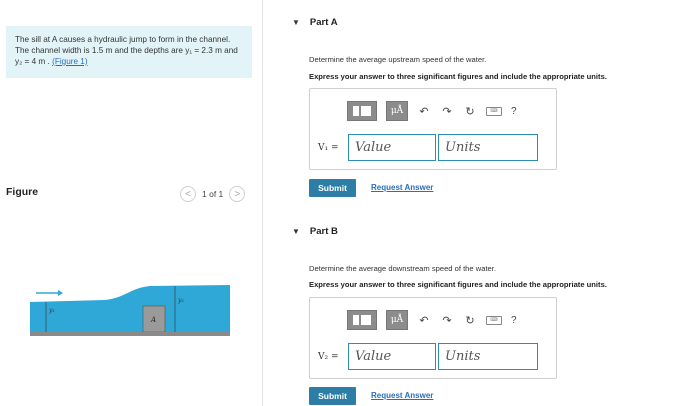 This screenshot has height=406, width=700. I want to click on answer-row: V₂ = Value Units, so click(428, 356).